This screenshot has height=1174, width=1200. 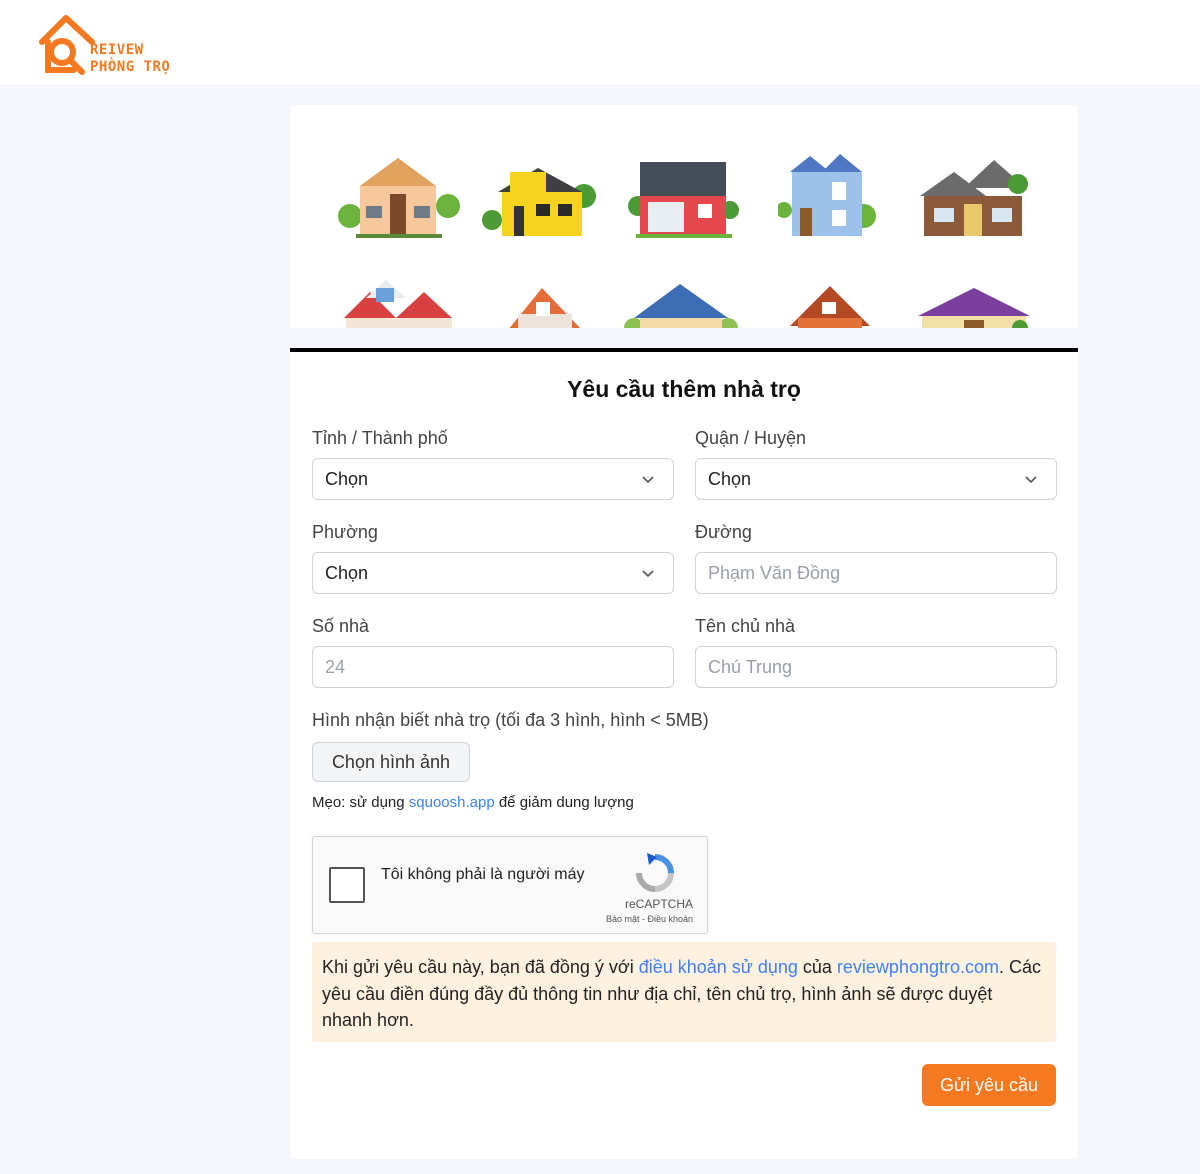 What do you see at coordinates (380, 438) in the screenshot?
I see `province-label: Tỉnh / Thành phố` at bounding box center [380, 438].